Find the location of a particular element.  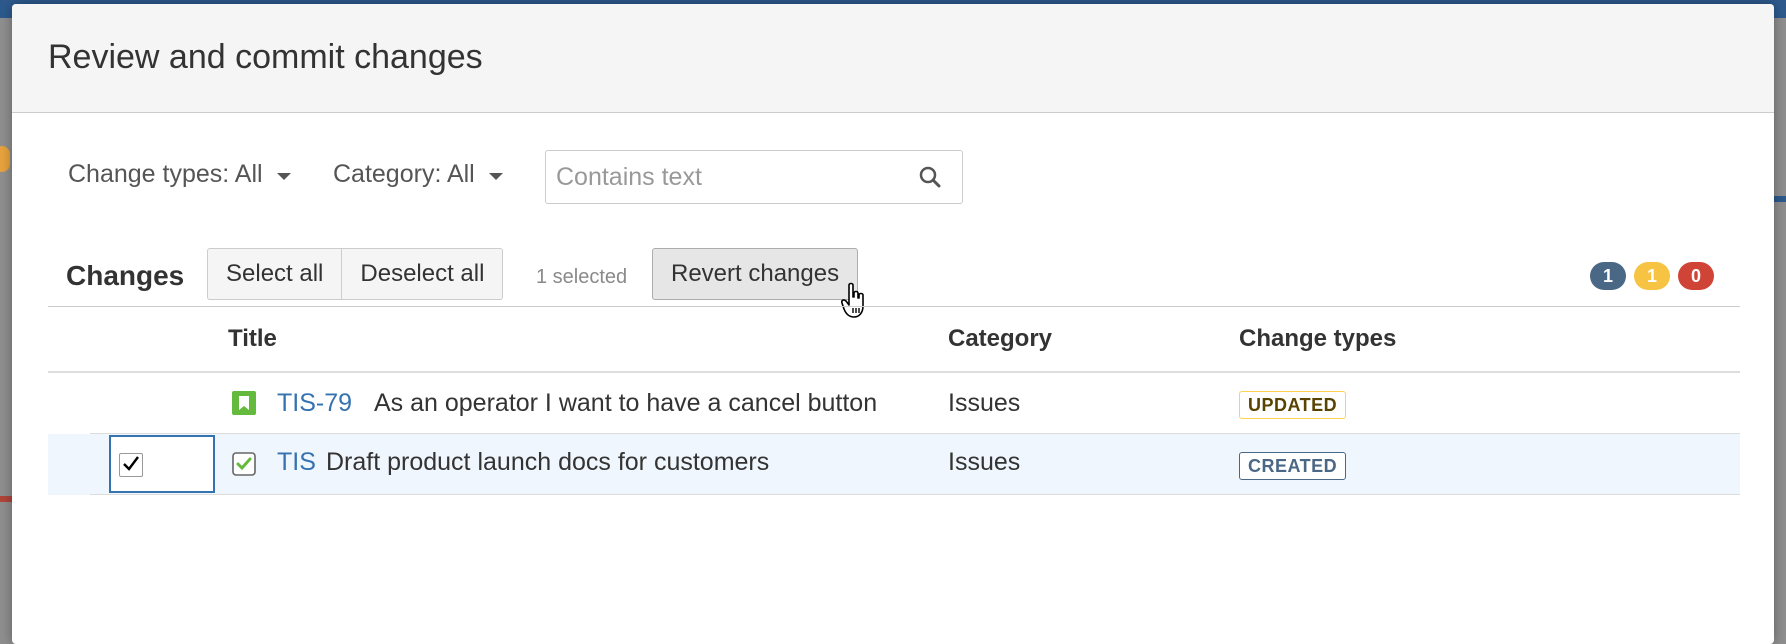

updated-count-badge: 1 is located at coordinates (1608, 276).